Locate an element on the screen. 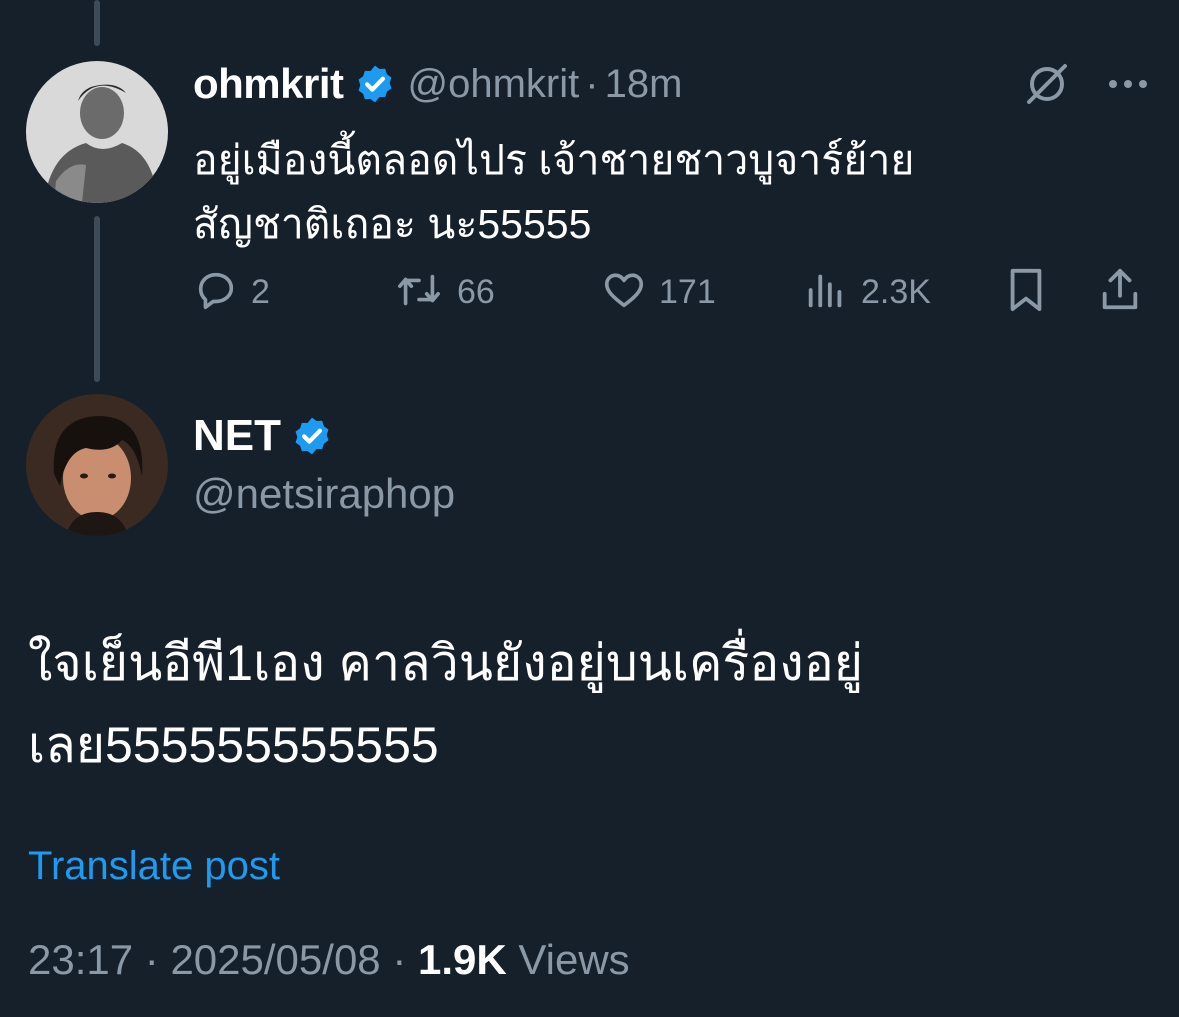 This screenshot has height=1017, width=1179. parent-post-header: ohmkrit @ohmkrit · 18m is located at coordinates (437, 84).